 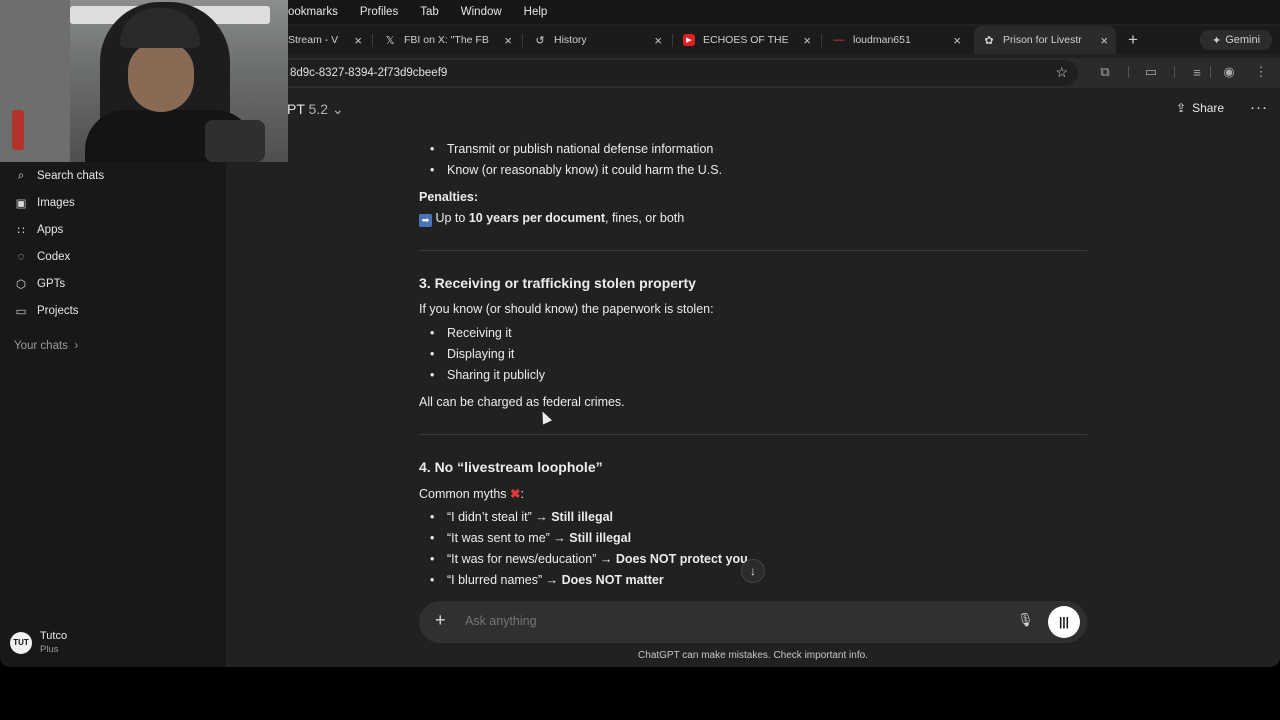 What do you see at coordinates (1151, 72) in the screenshot?
I see `reader-icon: ▭` at bounding box center [1151, 72].